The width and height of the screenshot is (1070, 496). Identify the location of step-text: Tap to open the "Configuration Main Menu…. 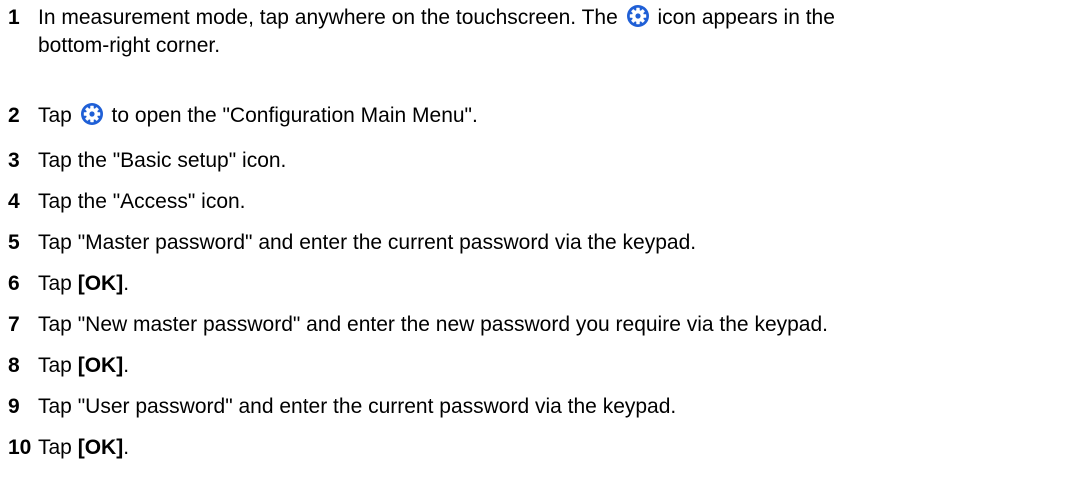
(258, 115).